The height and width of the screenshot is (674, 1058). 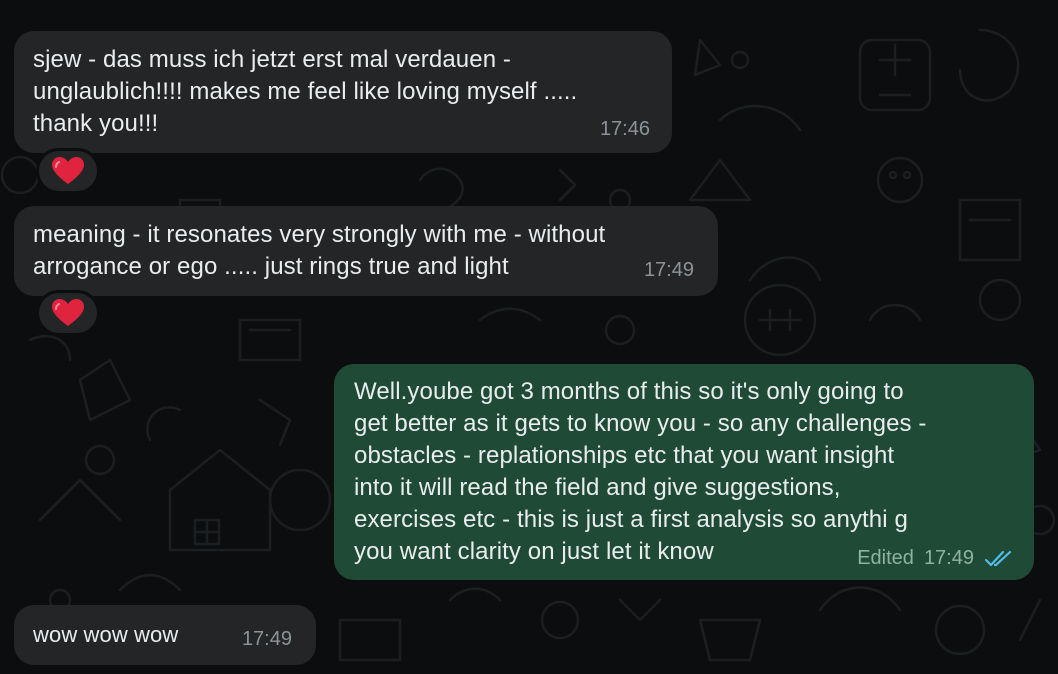 What do you see at coordinates (106, 634) in the screenshot?
I see `message-text: wow wow wow` at bounding box center [106, 634].